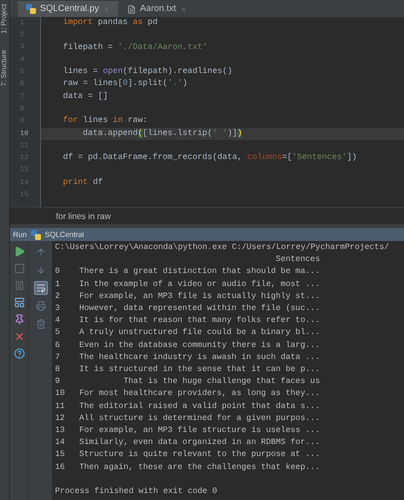 The height and width of the screenshot is (500, 404). I want to click on row-index: 3, so click(57, 309).